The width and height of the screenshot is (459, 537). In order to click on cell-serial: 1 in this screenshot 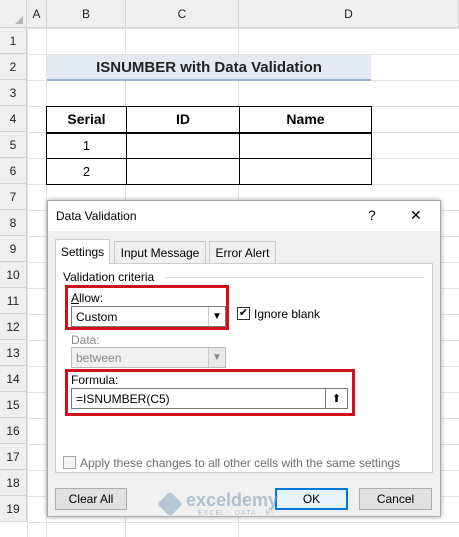, I will do `click(86, 145)`.